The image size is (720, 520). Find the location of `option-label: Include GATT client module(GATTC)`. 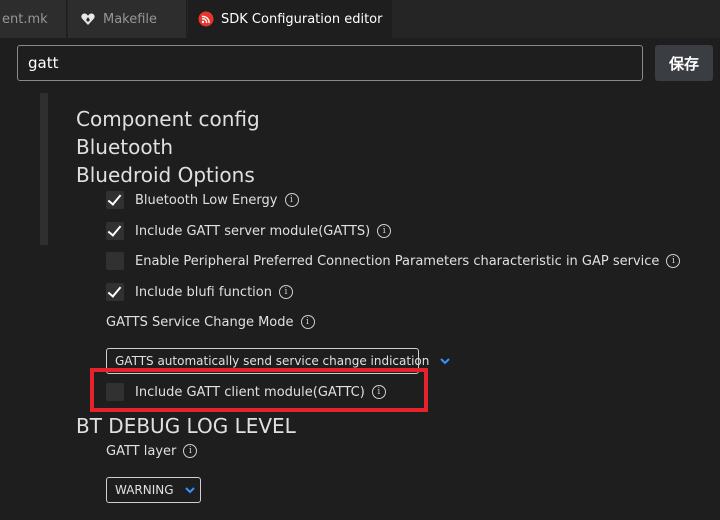

option-label: Include GATT client module(GATTC) is located at coordinates (250, 392).